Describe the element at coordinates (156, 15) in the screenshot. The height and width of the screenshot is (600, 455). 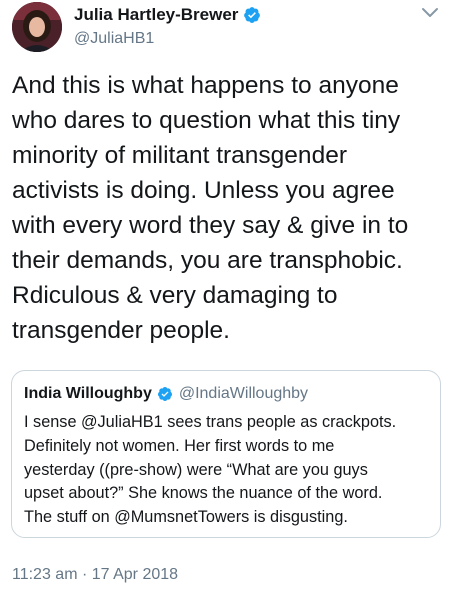
I see `author-name: Julia Hartley-Brewer` at that location.